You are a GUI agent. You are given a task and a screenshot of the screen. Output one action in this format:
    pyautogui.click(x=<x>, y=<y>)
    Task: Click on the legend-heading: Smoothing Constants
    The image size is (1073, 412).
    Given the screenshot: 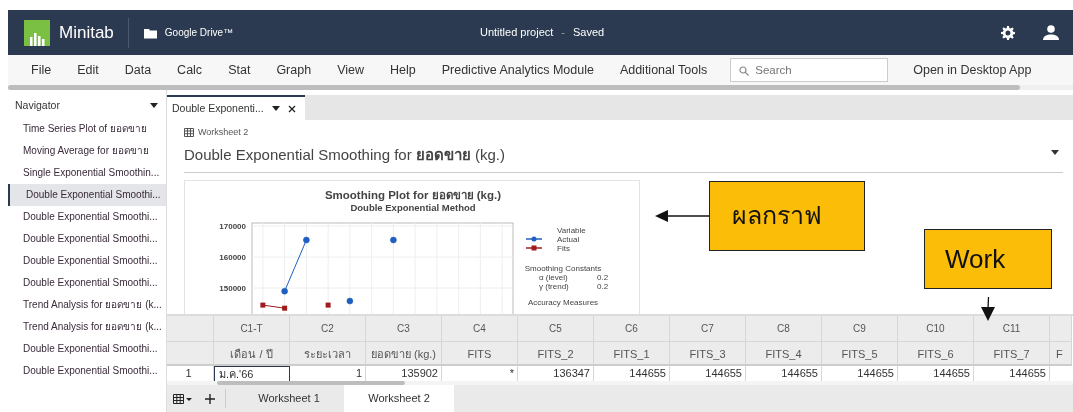 What is the action you would take?
    pyautogui.click(x=563, y=268)
    